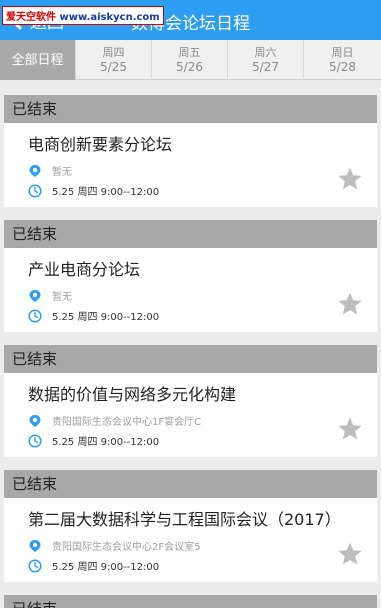 This screenshot has width=381, height=608. I want to click on tab-weekday: 周日, so click(342, 52).